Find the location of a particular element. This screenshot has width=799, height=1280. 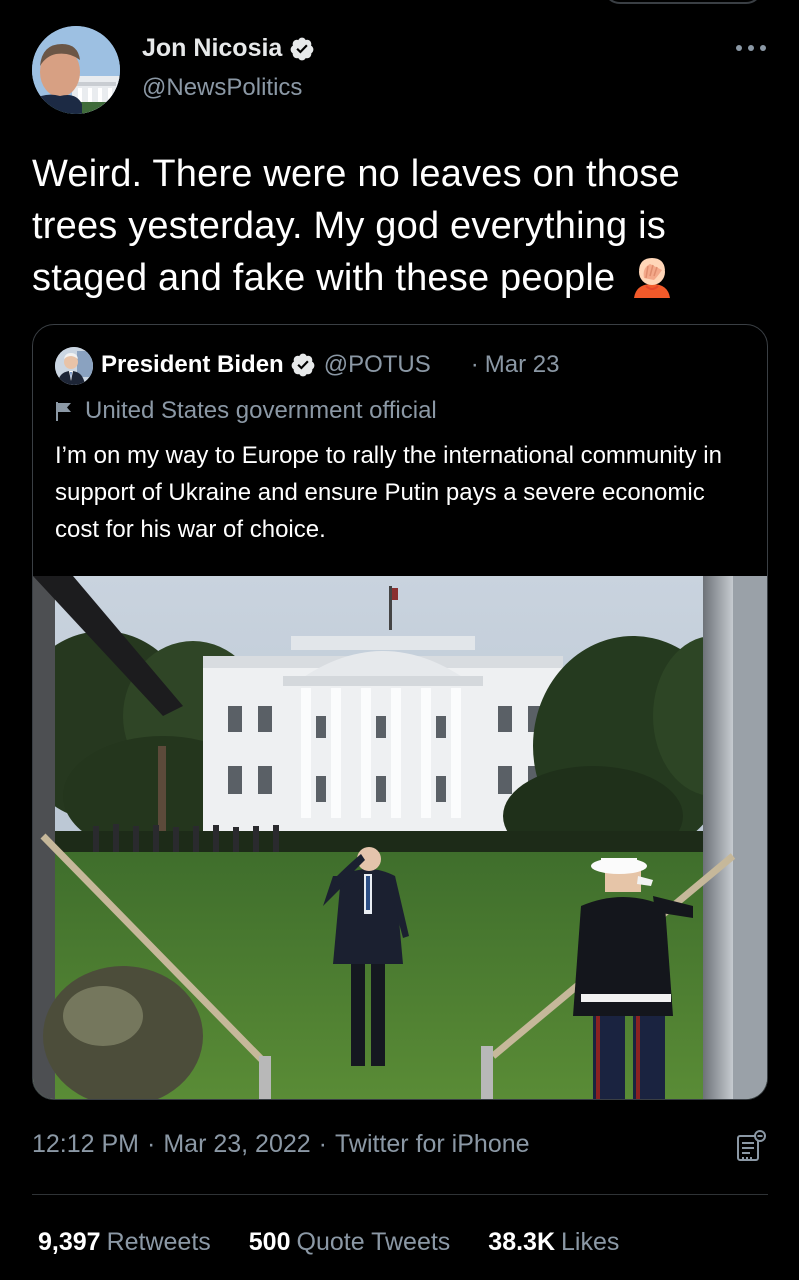

likes-label: Likes is located at coordinates (590, 1242).